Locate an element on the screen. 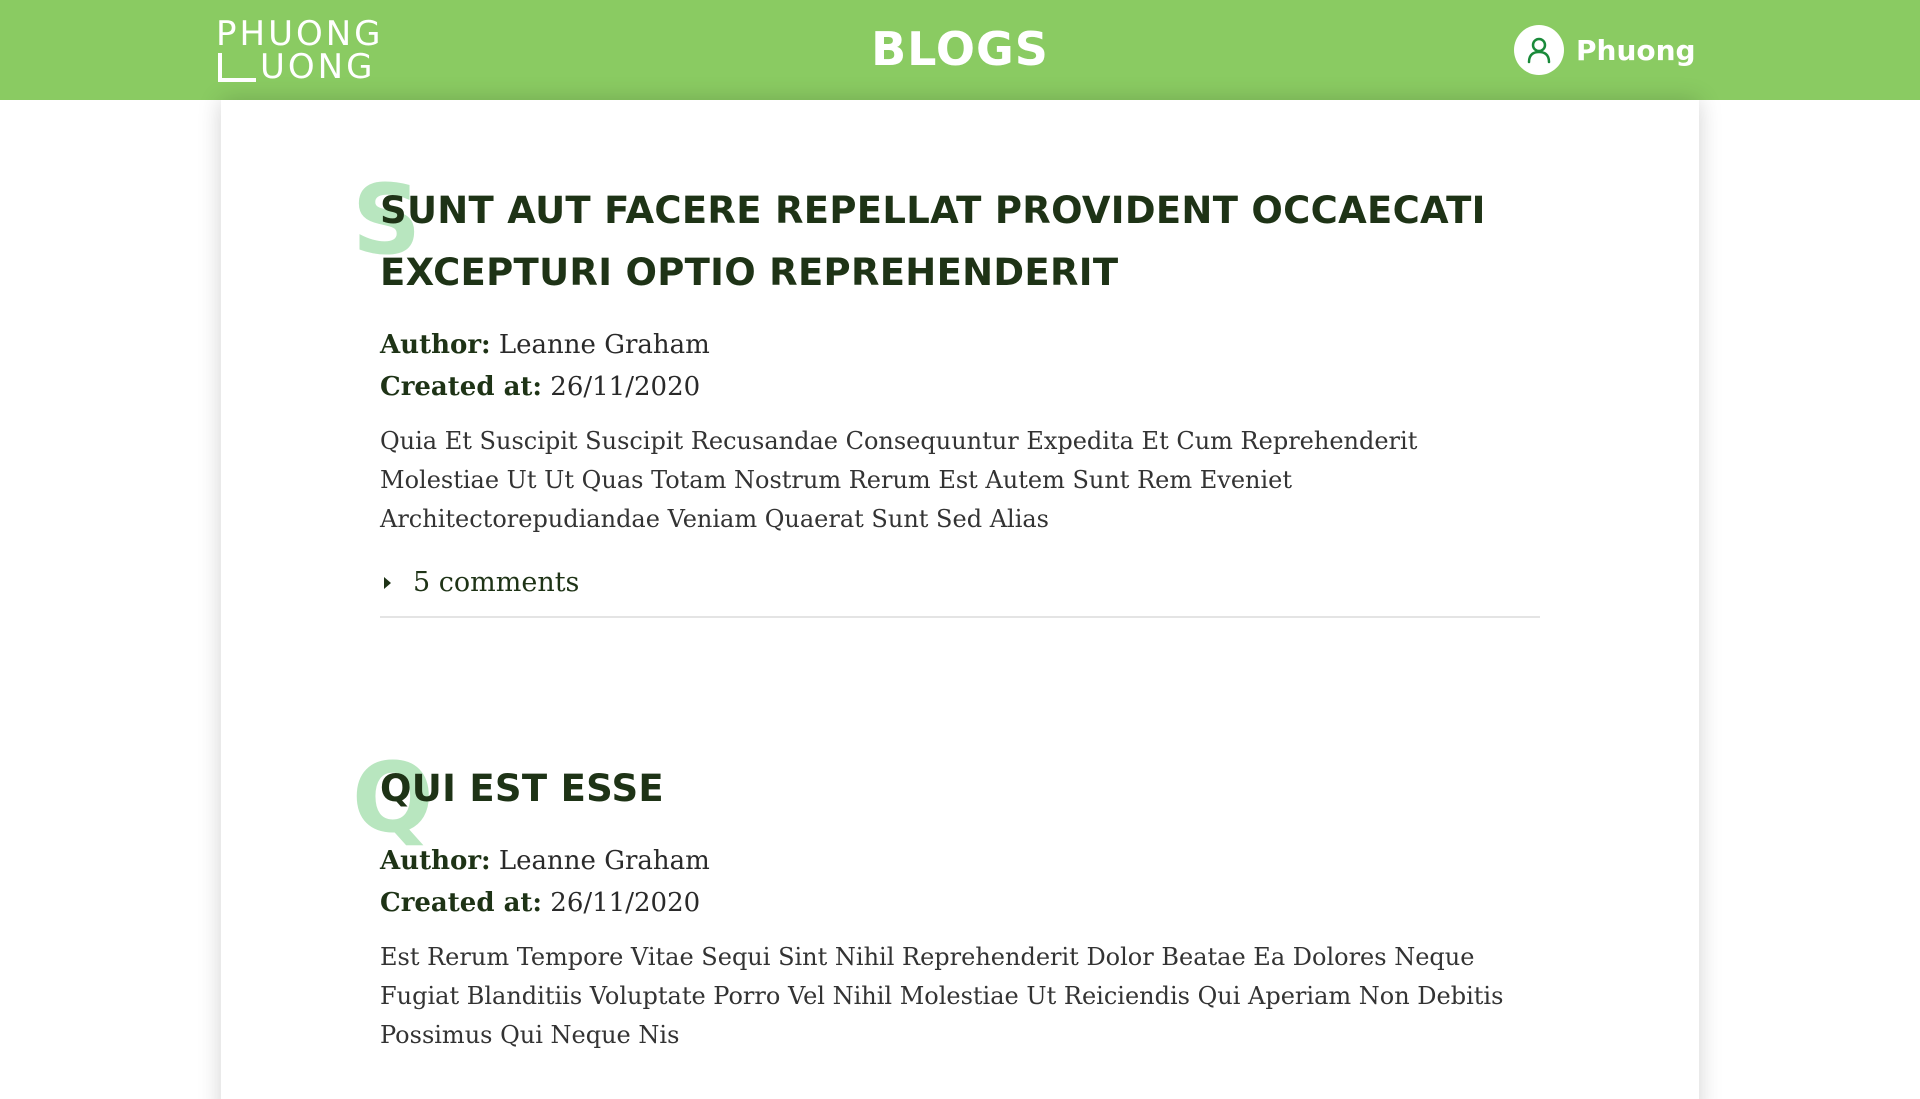 The image size is (1920, 1099). caret-right-icon is located at coordinates (387, 582).